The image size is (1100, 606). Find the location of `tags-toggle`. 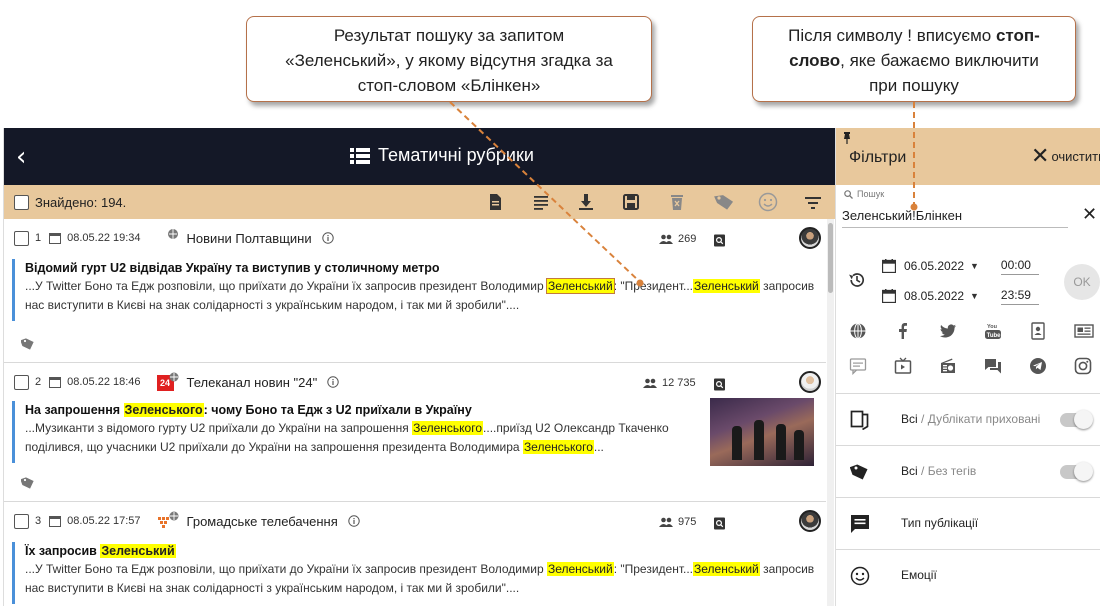

tags-toggle is located at coordinates (1076, 471).